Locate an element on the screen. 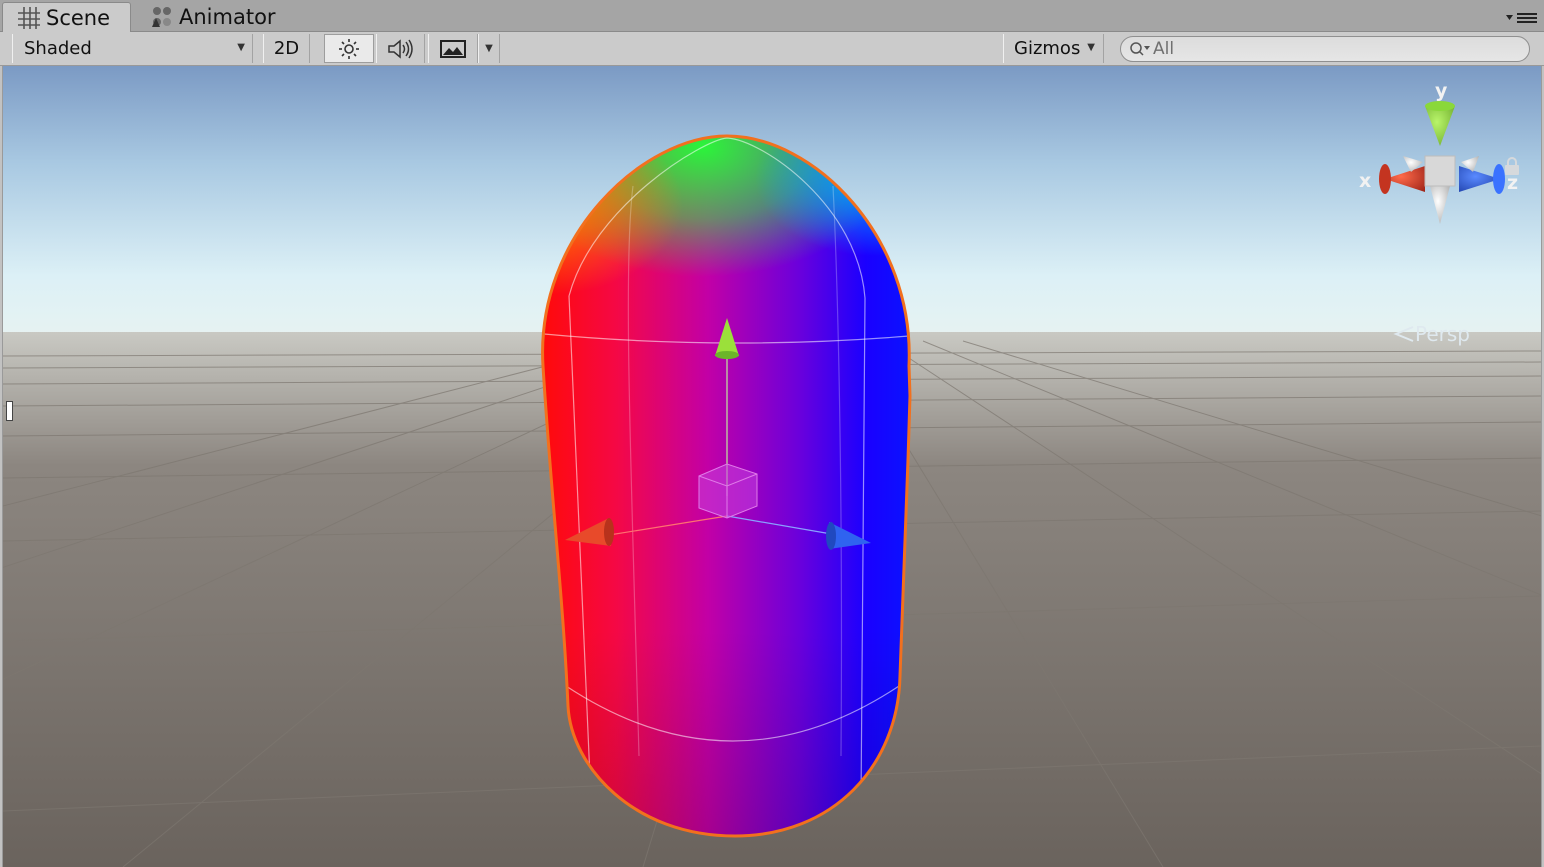 The image size is (1544, 867). search-input is located at coordinates (1333, 49).